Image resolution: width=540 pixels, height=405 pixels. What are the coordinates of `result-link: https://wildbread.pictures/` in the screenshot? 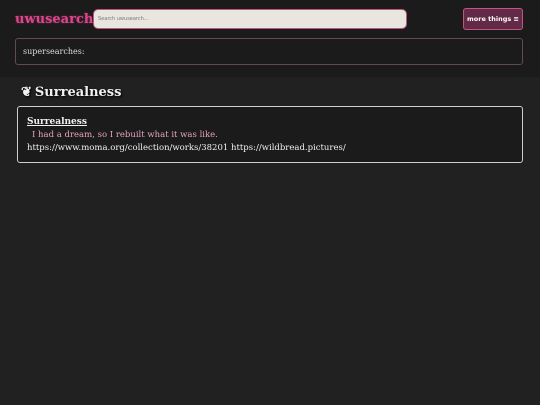 It's located at (288, 148).